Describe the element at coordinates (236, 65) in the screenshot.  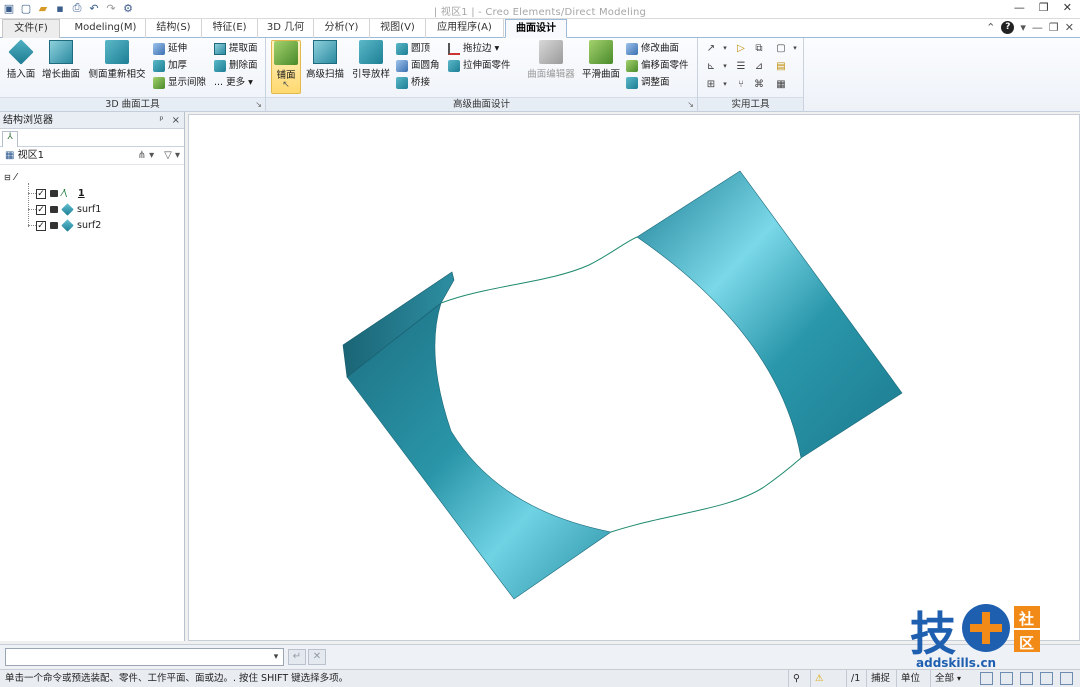
I see `delete-face-button: 删除面` at that location.